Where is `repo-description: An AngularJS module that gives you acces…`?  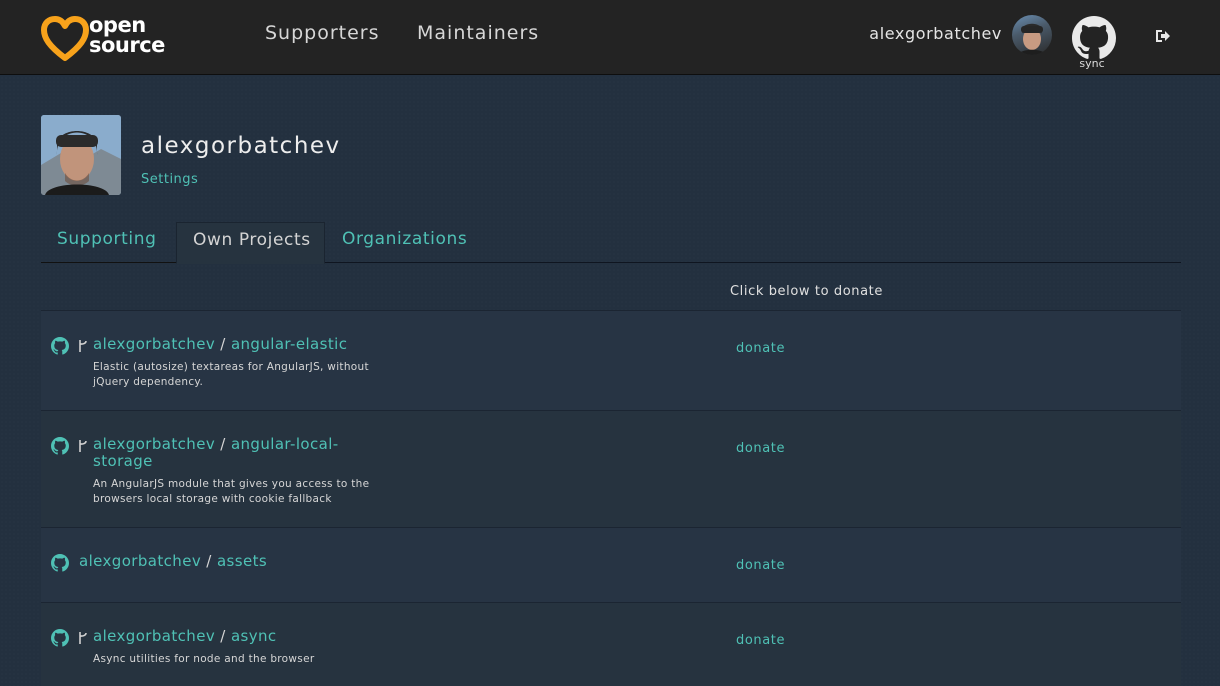 repo-description: An AngularJS module that gives you acces… is located at coordinates (231, 491).